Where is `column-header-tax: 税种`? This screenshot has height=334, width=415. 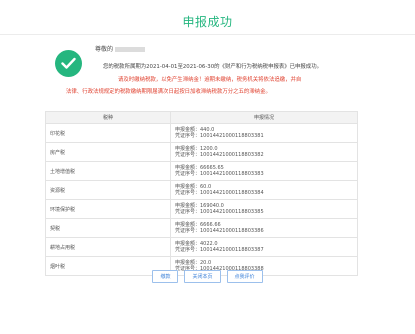 column-header-tax: 税种 is located at coordinates (108, 117).